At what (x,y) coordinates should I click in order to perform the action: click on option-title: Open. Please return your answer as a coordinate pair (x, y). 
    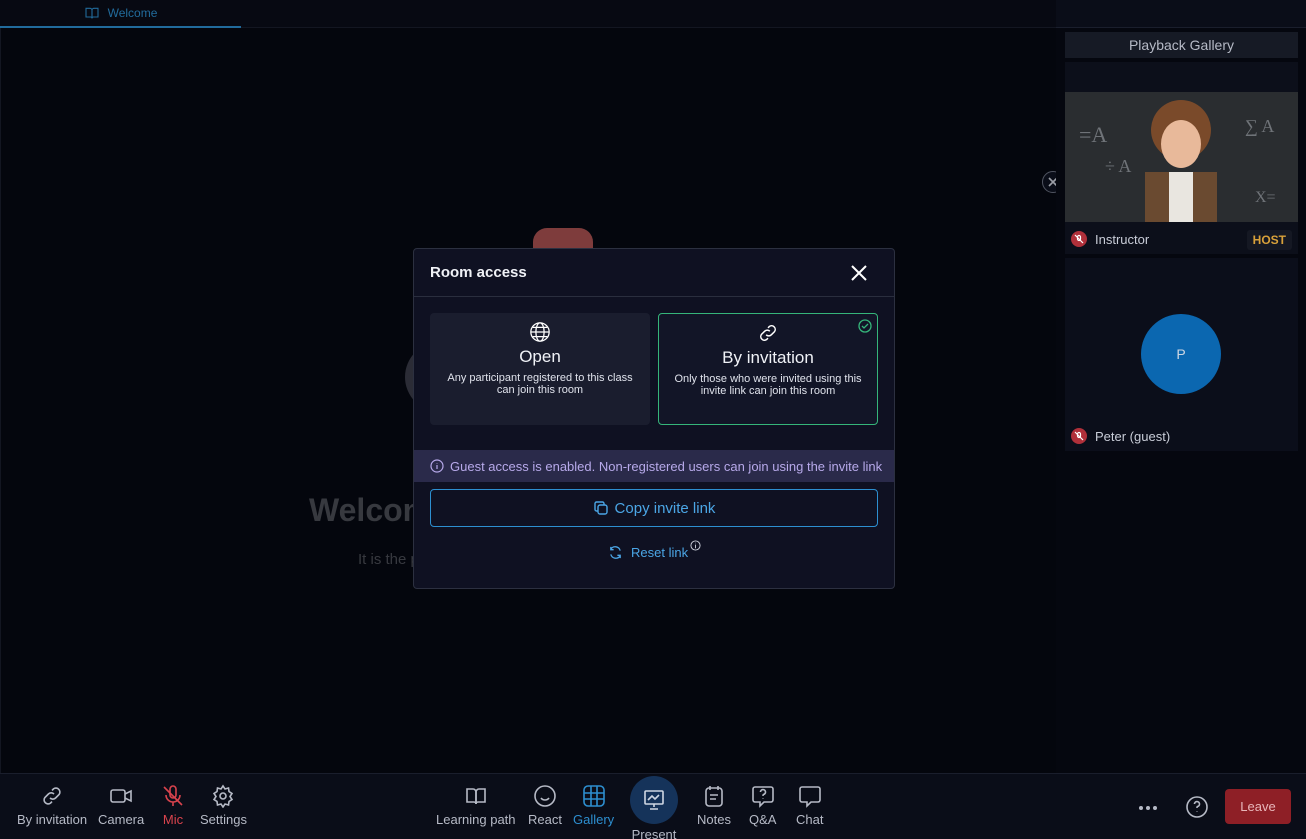
    Looking at the image, I should click on (540, 356).